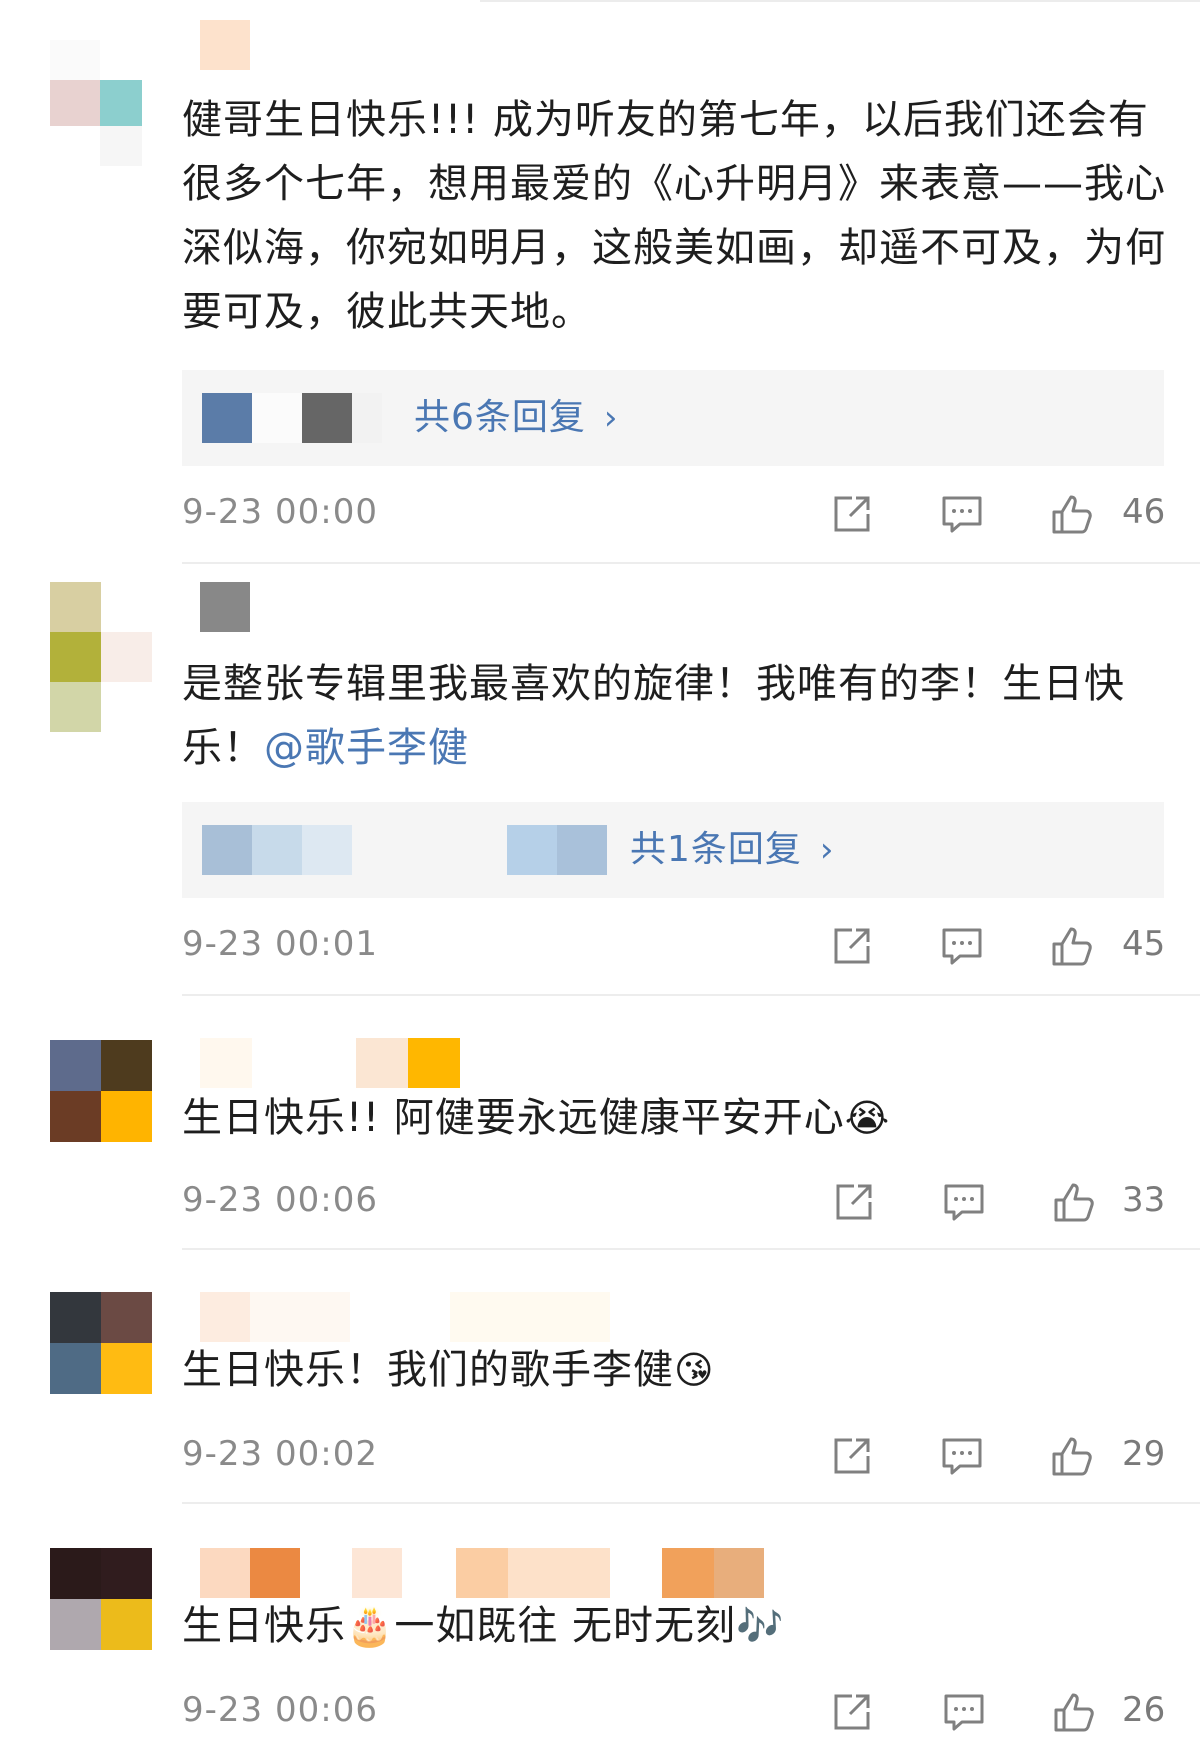 The image size is (1200, 1753). I want to click on timestamp: 9-23 00:02, so click(280, 1454).